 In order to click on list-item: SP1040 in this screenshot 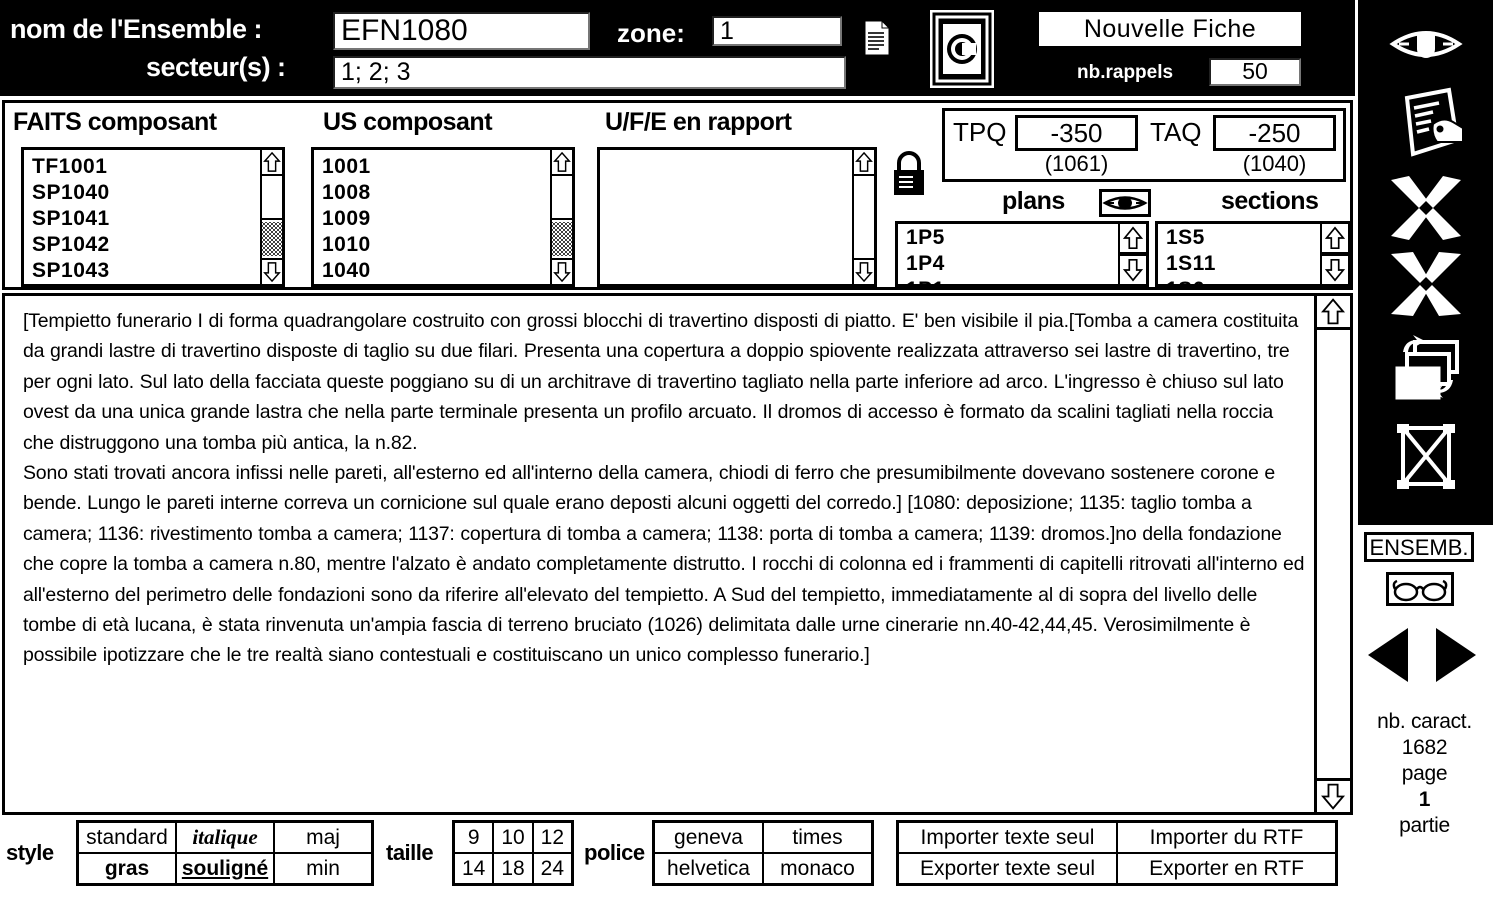, I will do `click(146, 193)`.